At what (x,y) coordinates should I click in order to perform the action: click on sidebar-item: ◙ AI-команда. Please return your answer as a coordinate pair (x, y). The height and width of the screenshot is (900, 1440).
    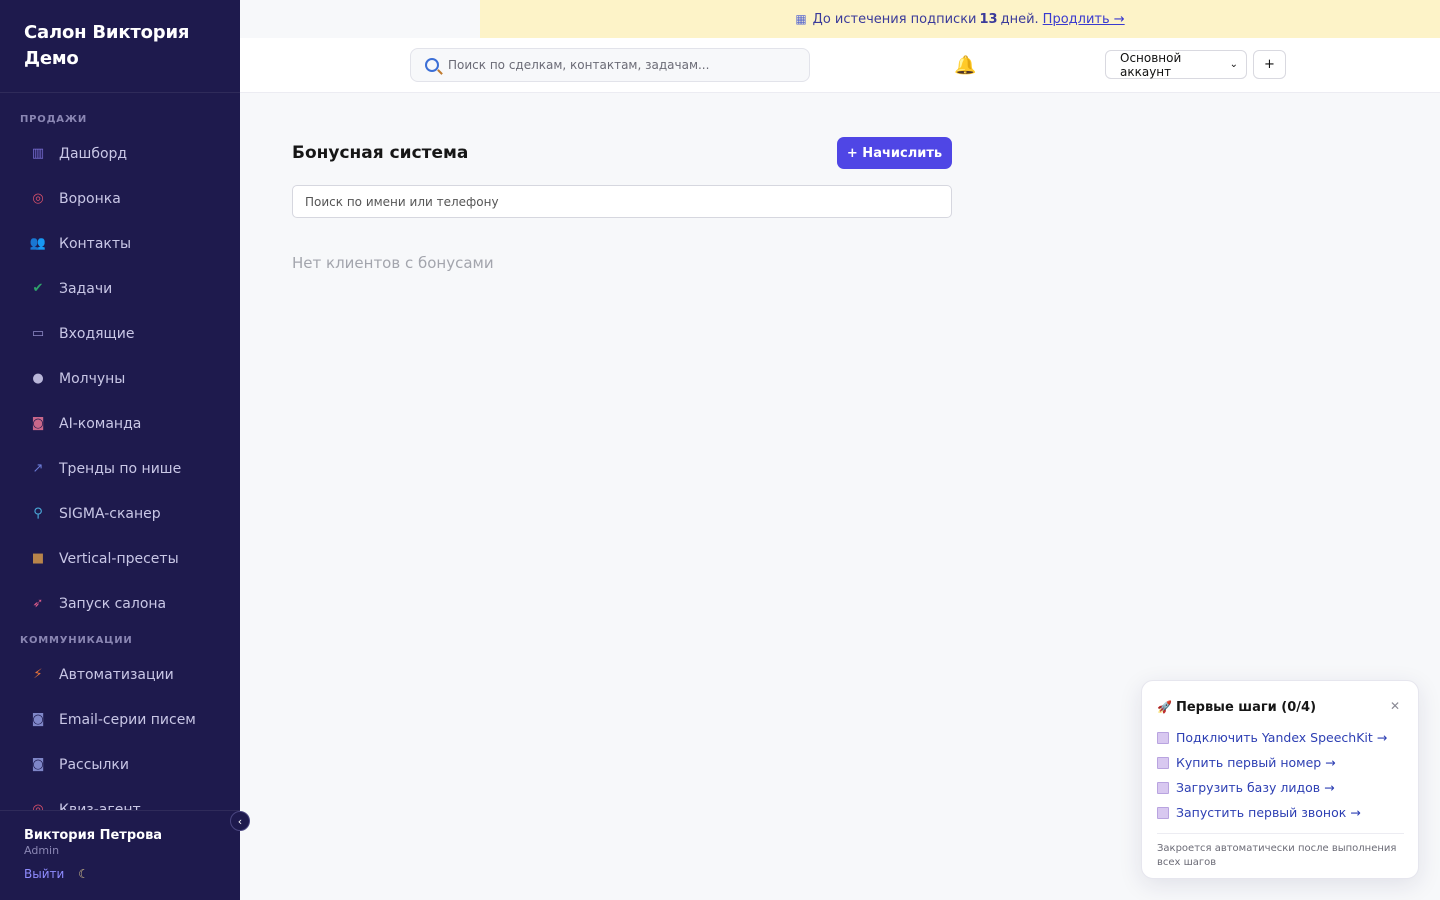
    Looking at the image, I should click on (120, 423).